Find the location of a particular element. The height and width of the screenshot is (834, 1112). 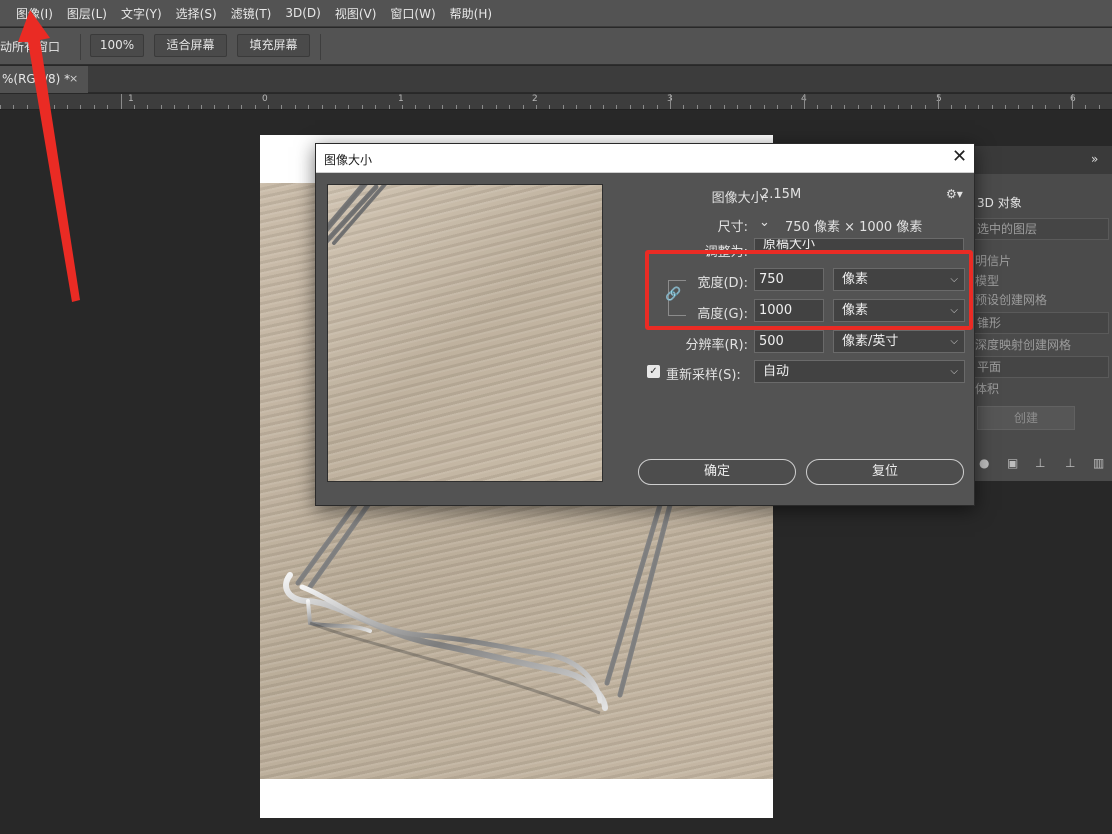

option-depth-map-mesh: 深度映射创建网格 is located at coordinates (1023, 344).